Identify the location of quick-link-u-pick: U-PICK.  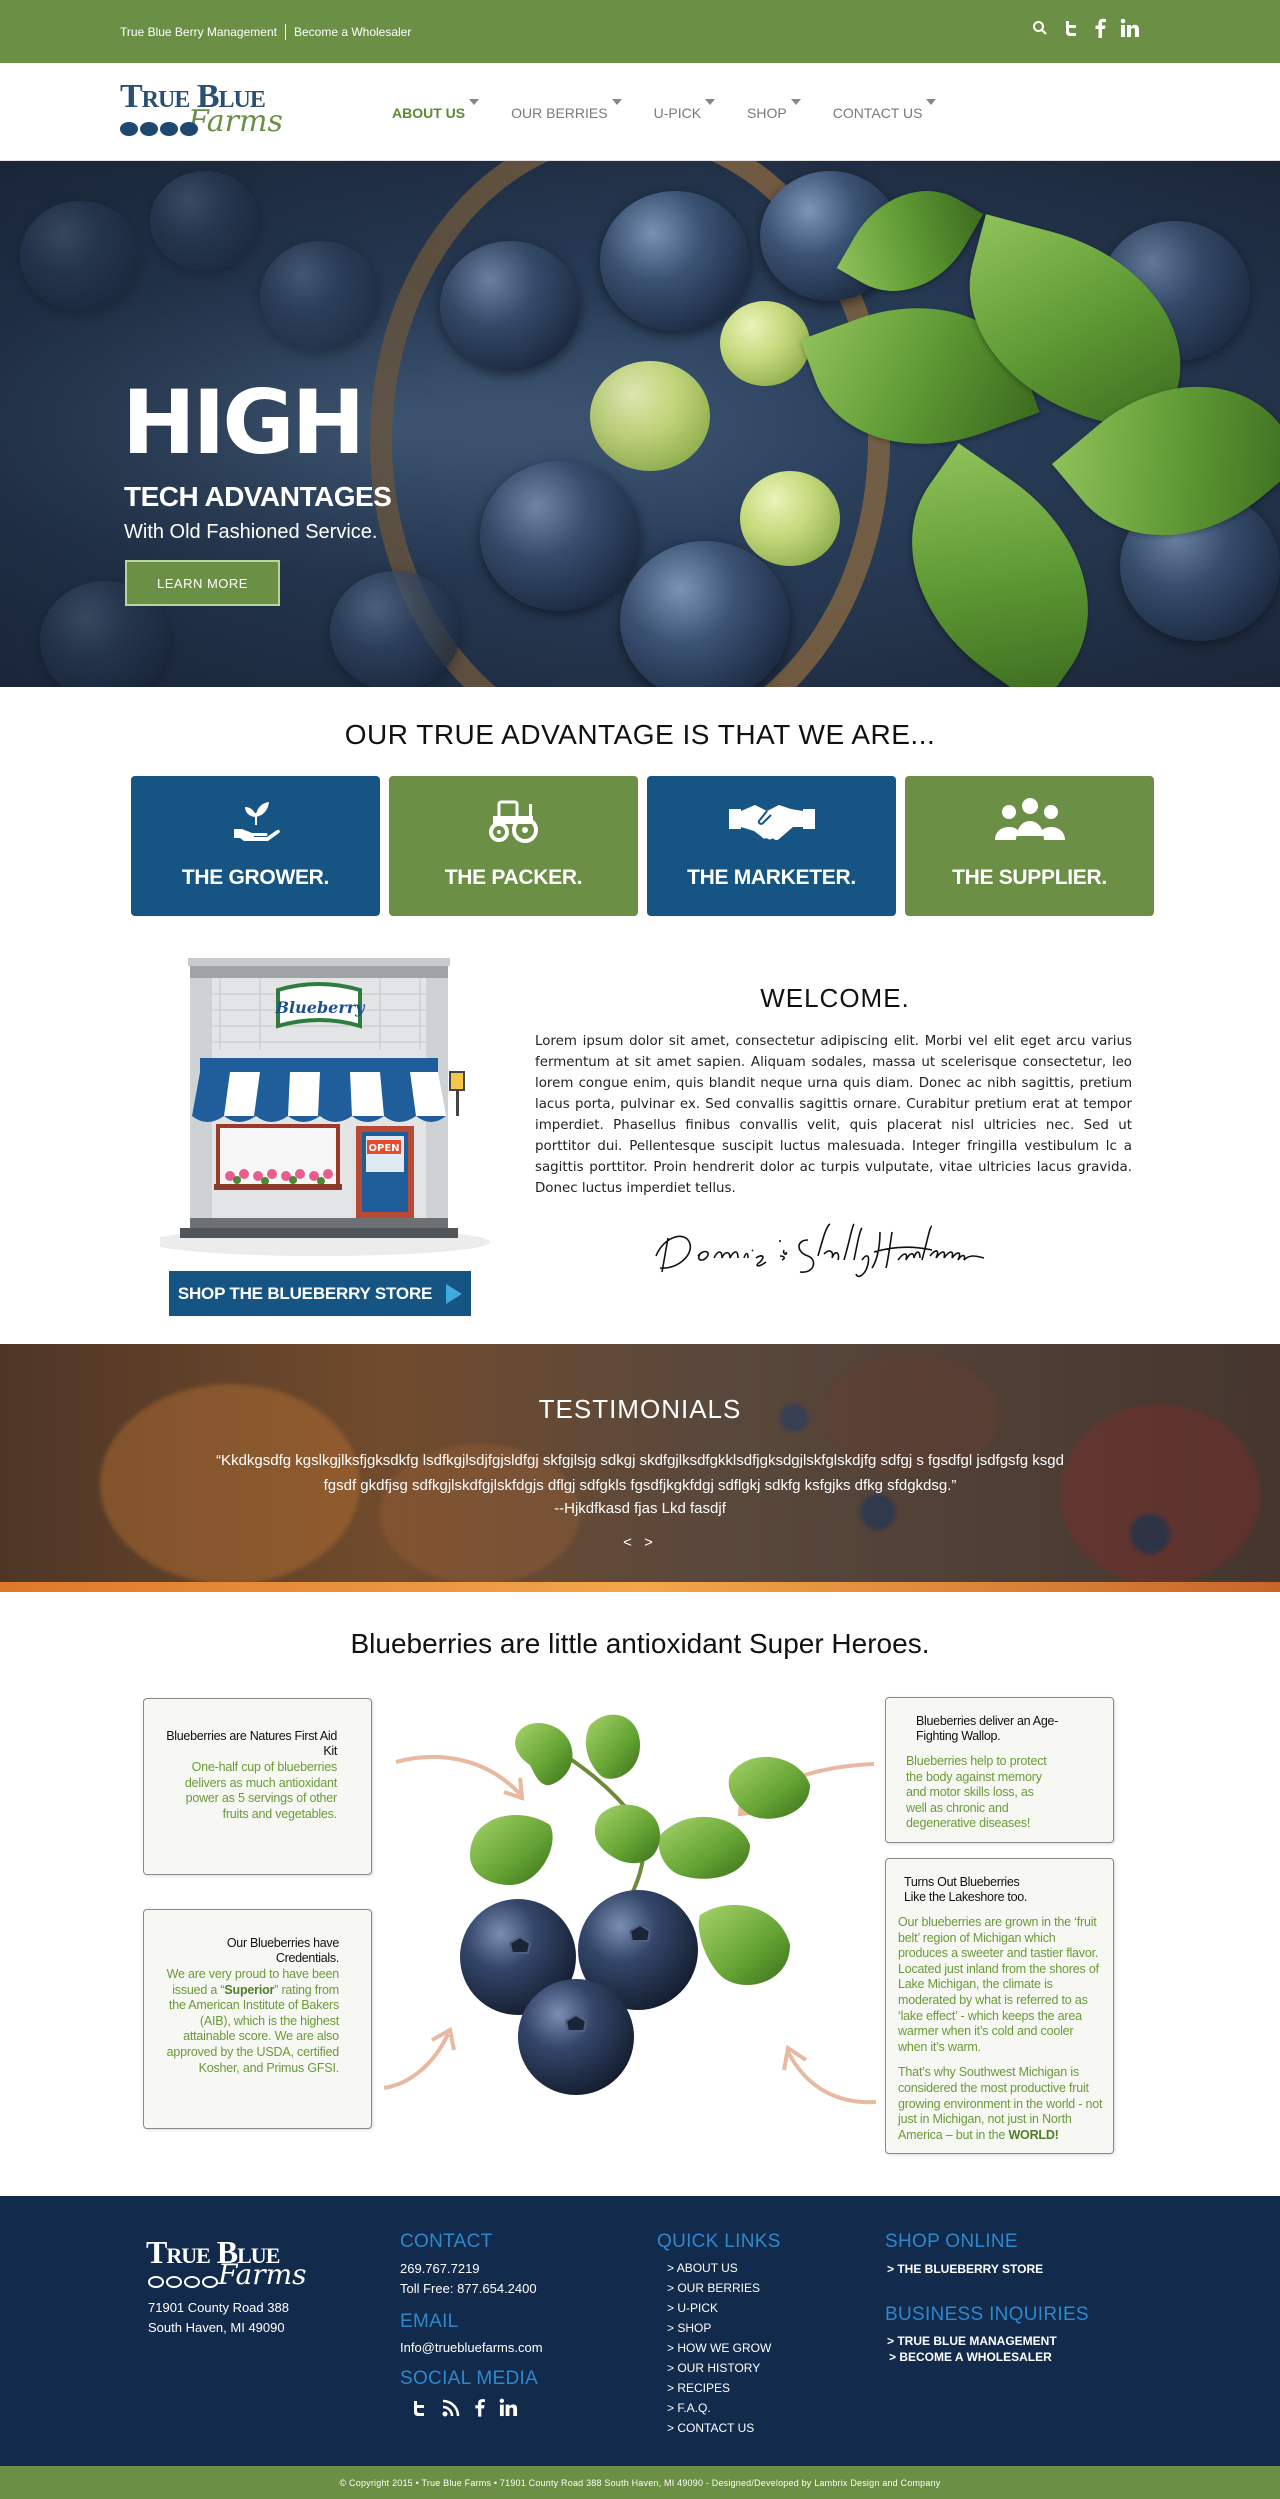
(719, 2308).